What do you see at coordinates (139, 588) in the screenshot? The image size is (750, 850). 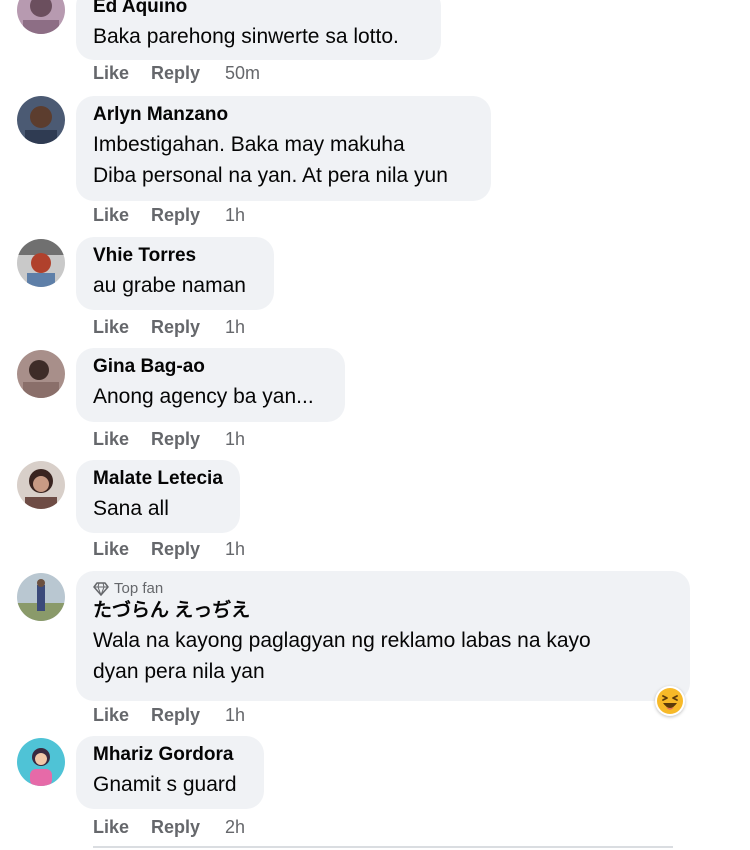 I see `badge-label: Top fan` at bounding box center [139, 588].